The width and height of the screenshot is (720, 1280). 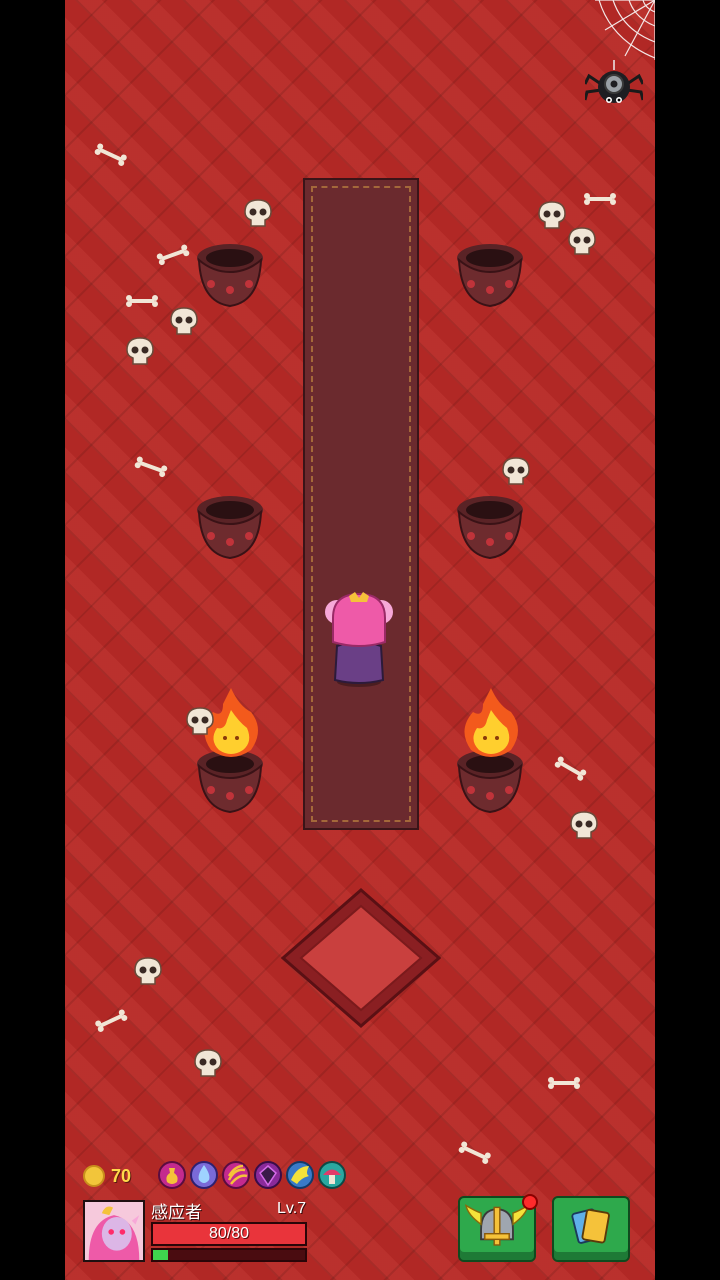 I want to click on wing-relic-icon, so click(x=300, y=1175).